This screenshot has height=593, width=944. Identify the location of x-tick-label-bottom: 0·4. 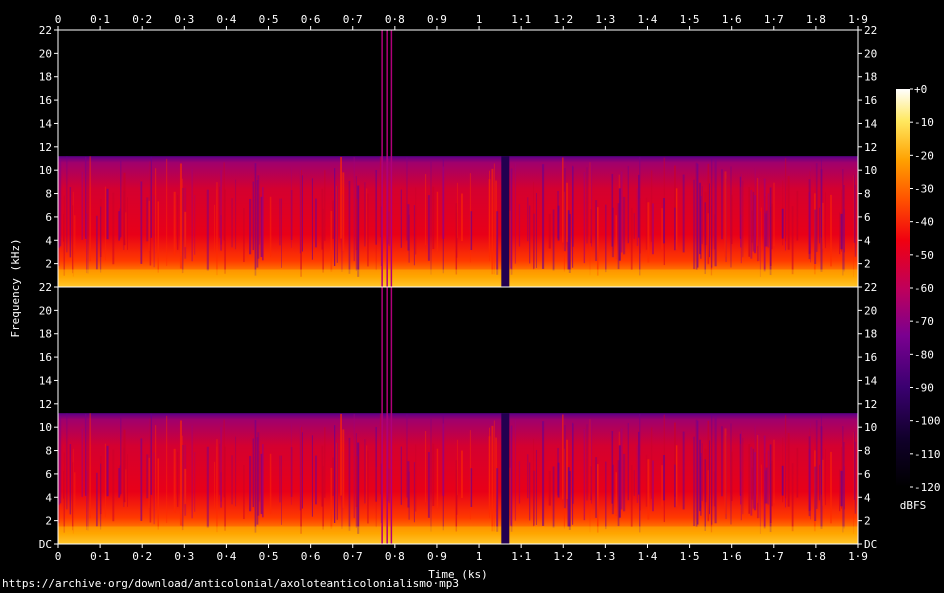
(226, 556).